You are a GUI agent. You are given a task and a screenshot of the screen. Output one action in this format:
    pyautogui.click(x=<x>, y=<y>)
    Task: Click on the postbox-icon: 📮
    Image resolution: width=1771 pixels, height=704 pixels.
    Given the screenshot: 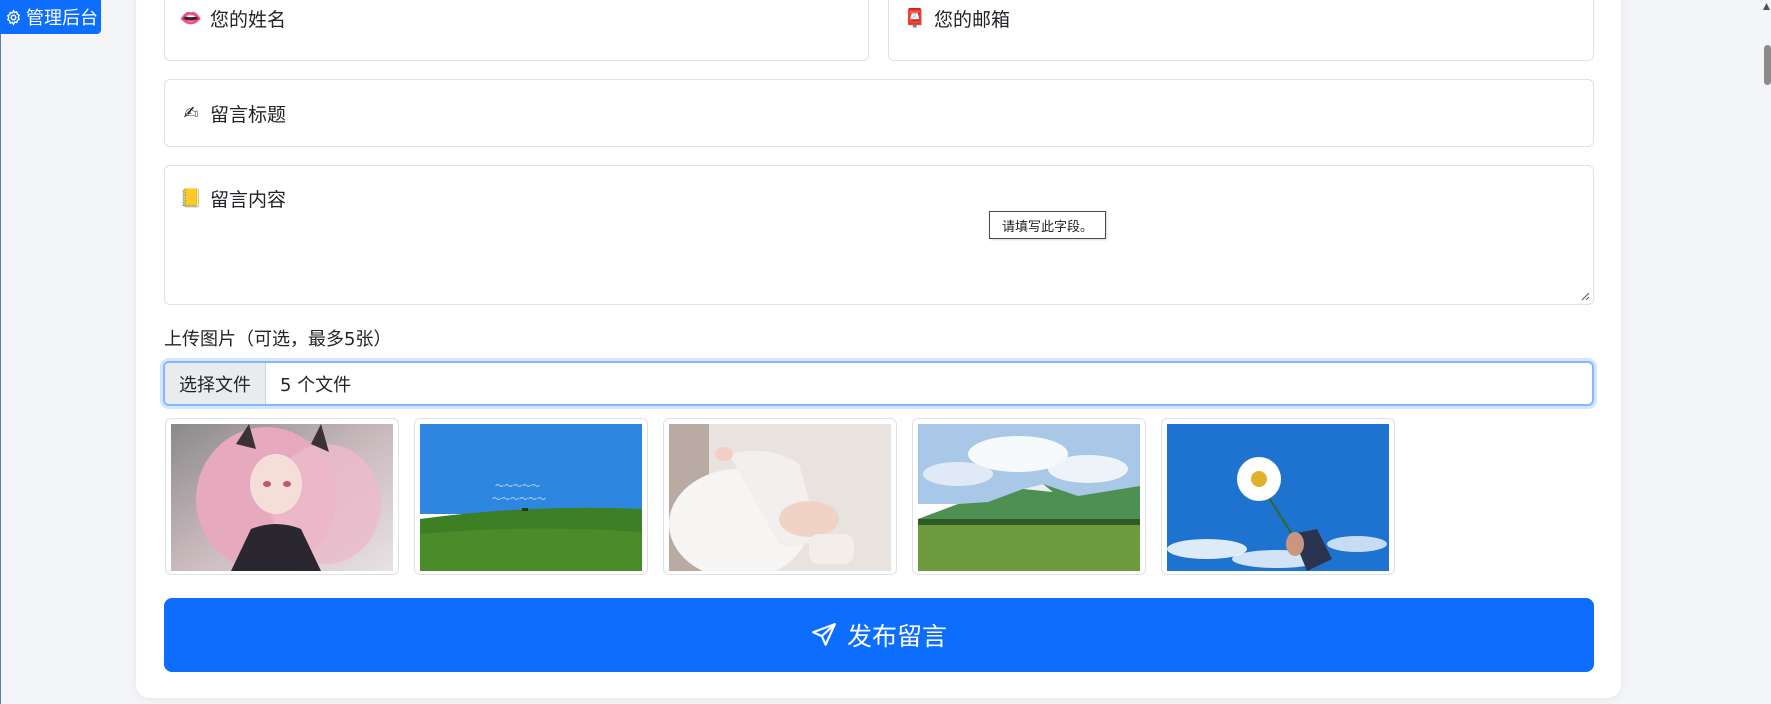 What is the action you would take?
    pyautogui.click(x=915, y=18)
    